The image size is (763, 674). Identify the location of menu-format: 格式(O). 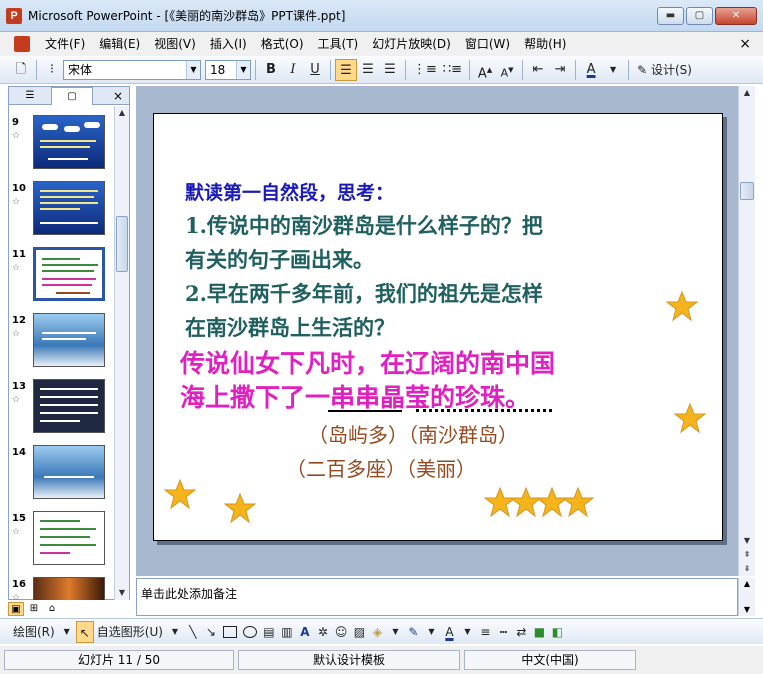
(282, 44).